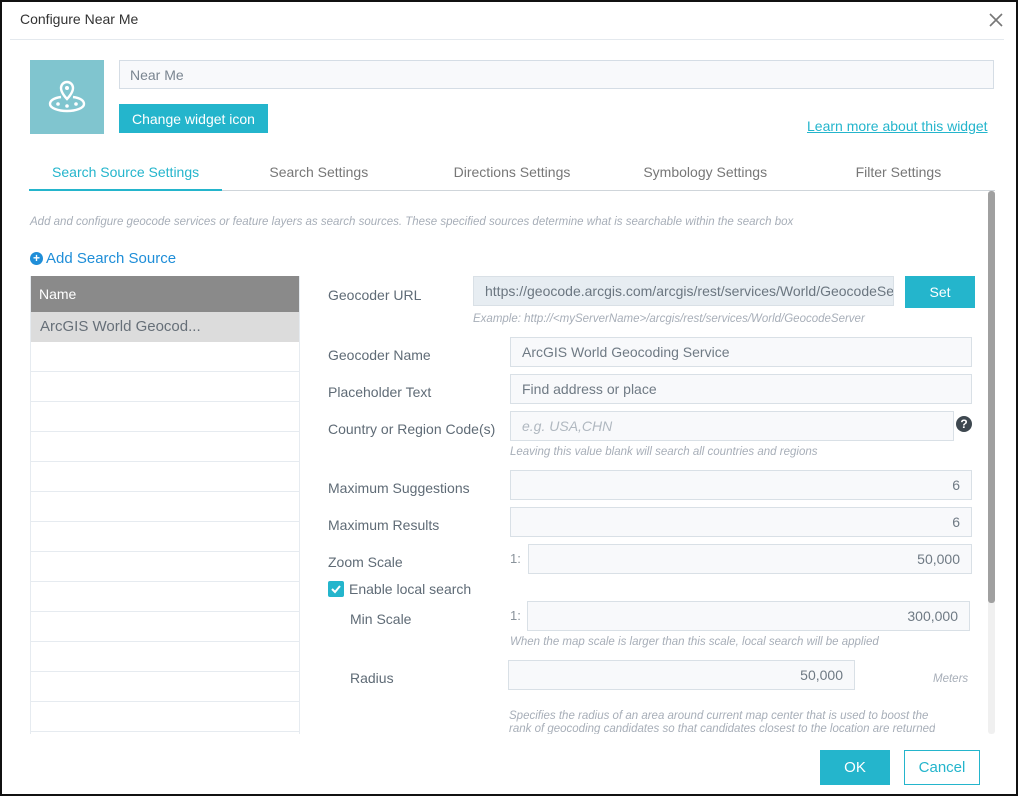 The image size is (1018, 796). Describe the element at coordinates (380, 392) in the screenshot. I see `placeholder-text-label: Placeholder Text` at that location.